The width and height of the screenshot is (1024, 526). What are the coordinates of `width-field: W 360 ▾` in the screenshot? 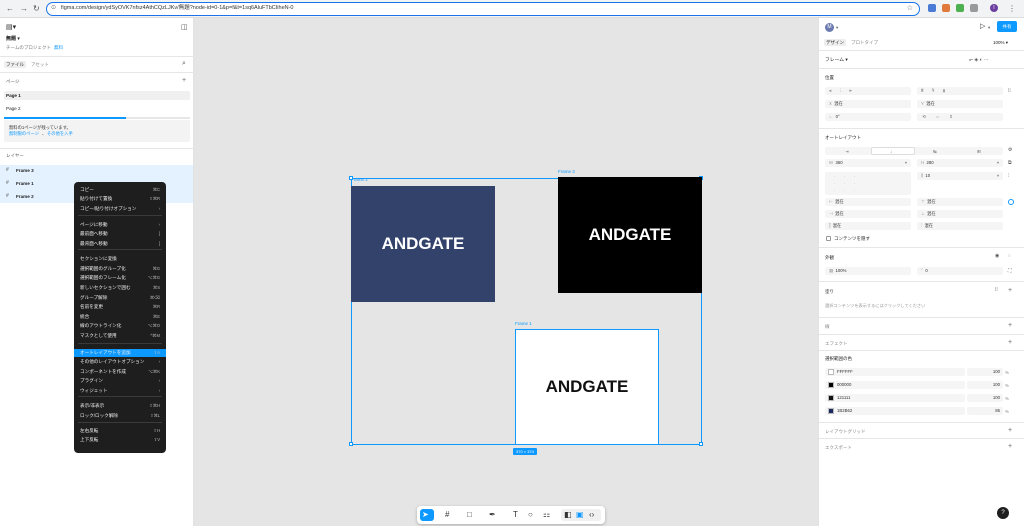 It's located at (868, 163).